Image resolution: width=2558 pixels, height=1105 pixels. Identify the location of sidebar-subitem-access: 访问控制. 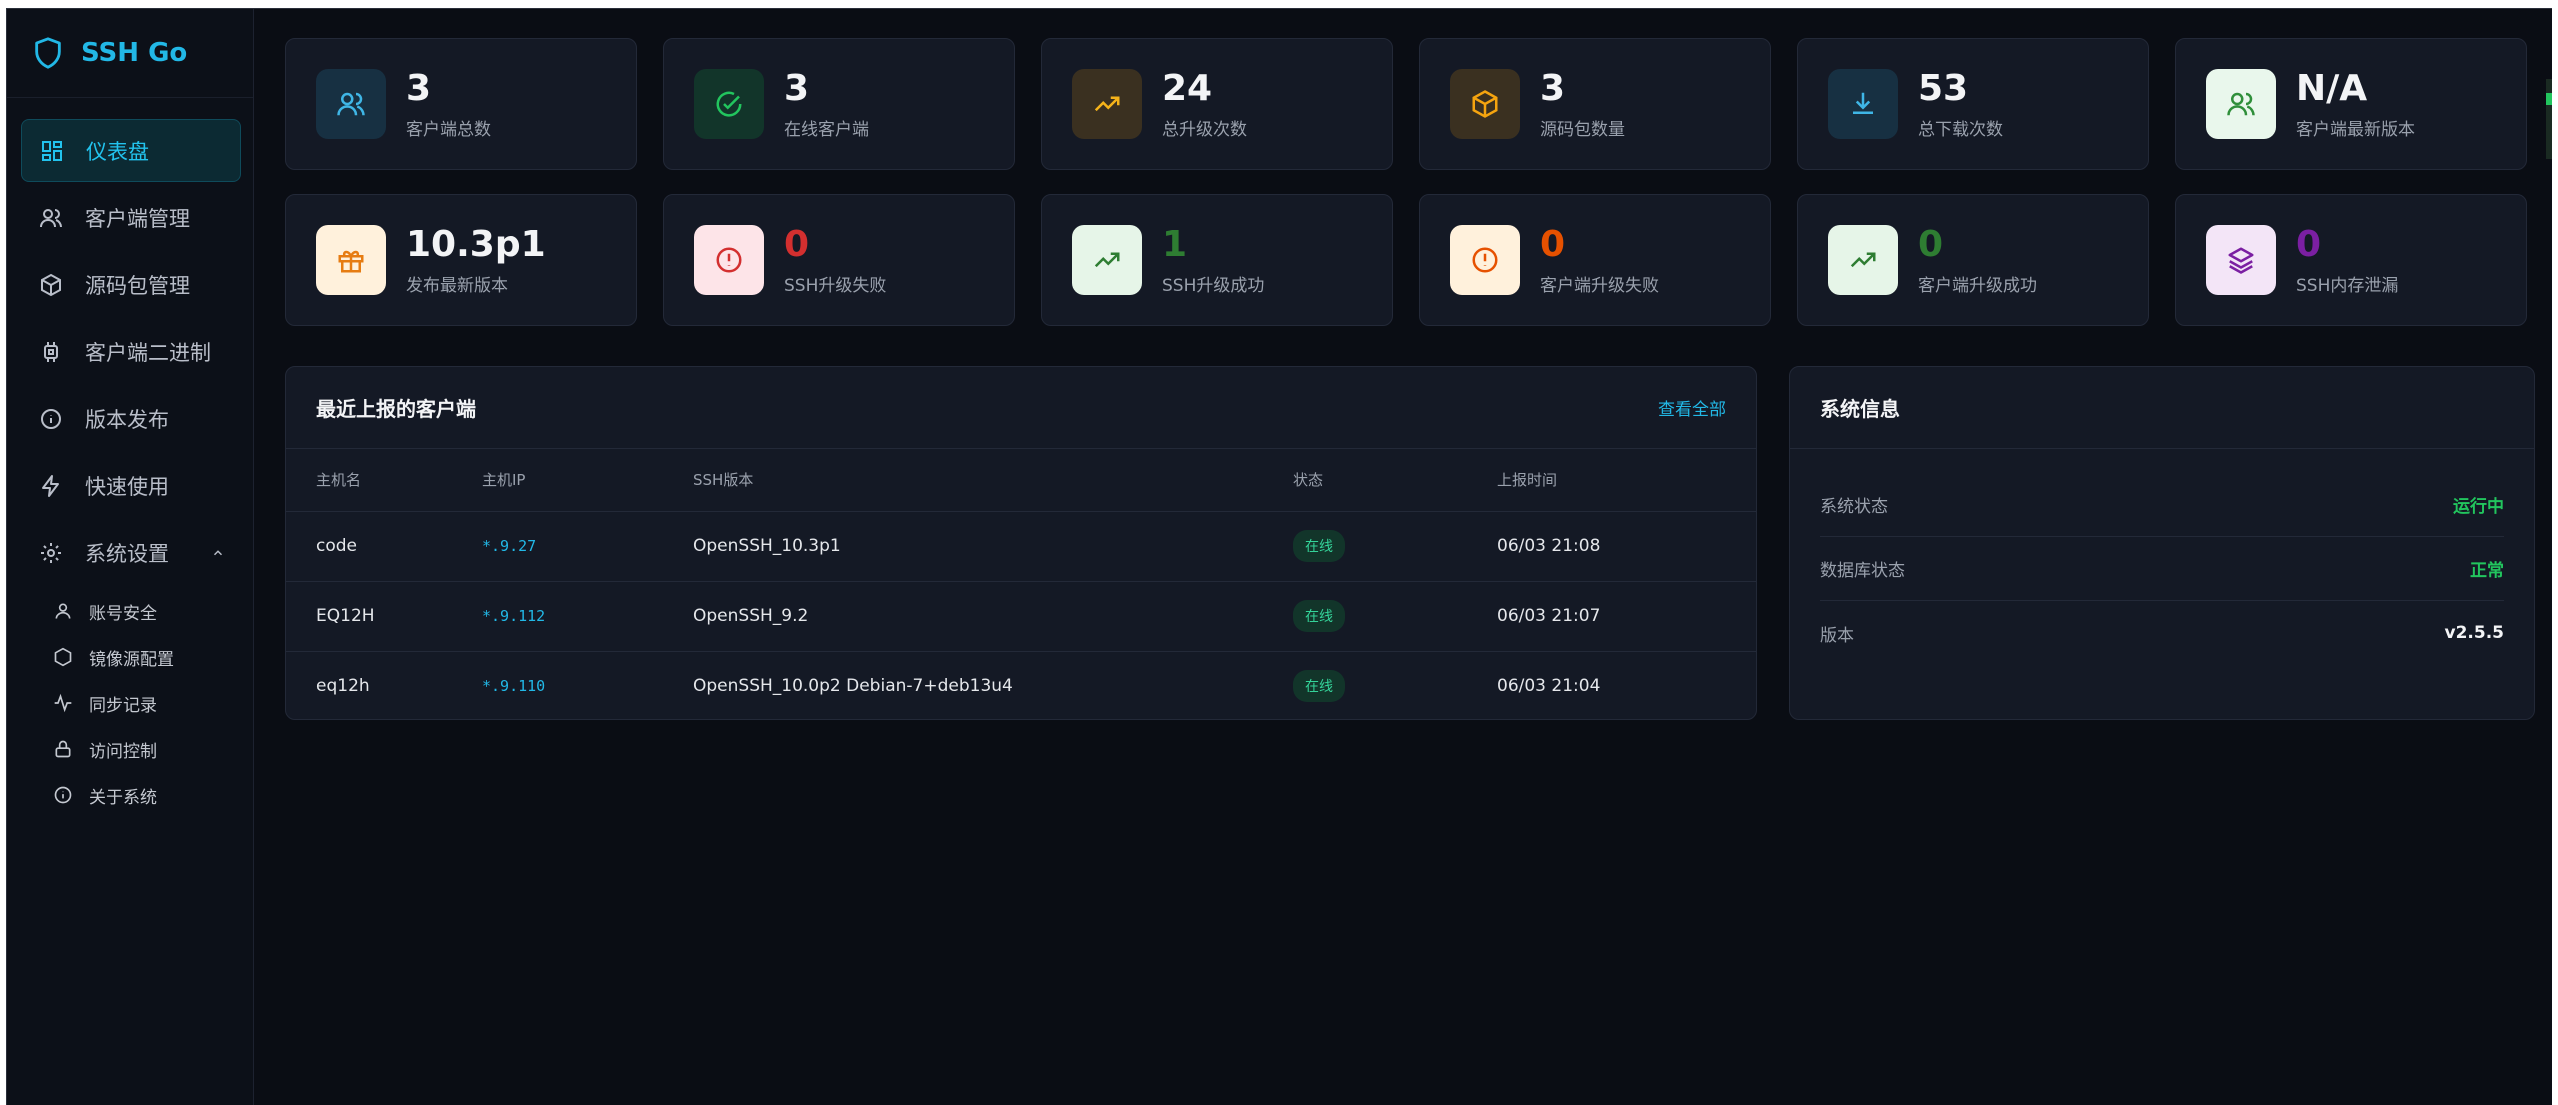
(147, 749).